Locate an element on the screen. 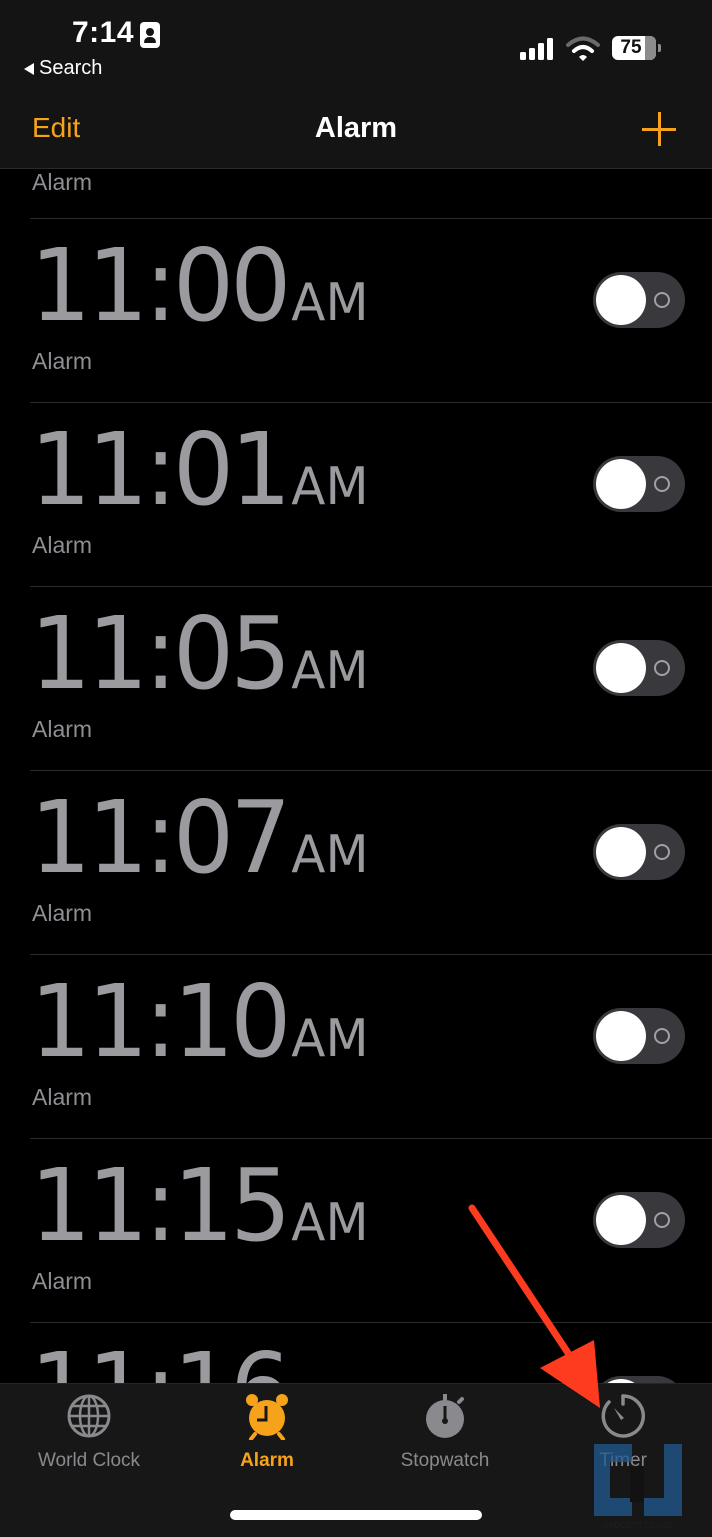  alarm-time: 11:15AM is located at coordinates (199, 1214).